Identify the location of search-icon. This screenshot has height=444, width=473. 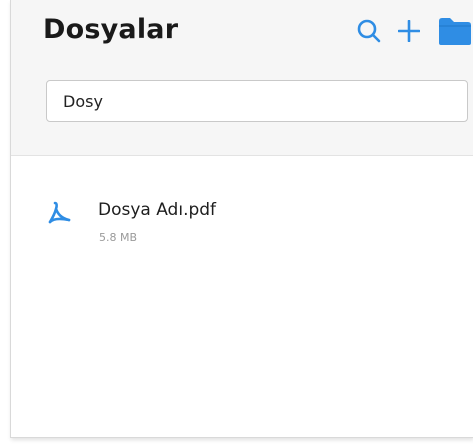
(369, 31).